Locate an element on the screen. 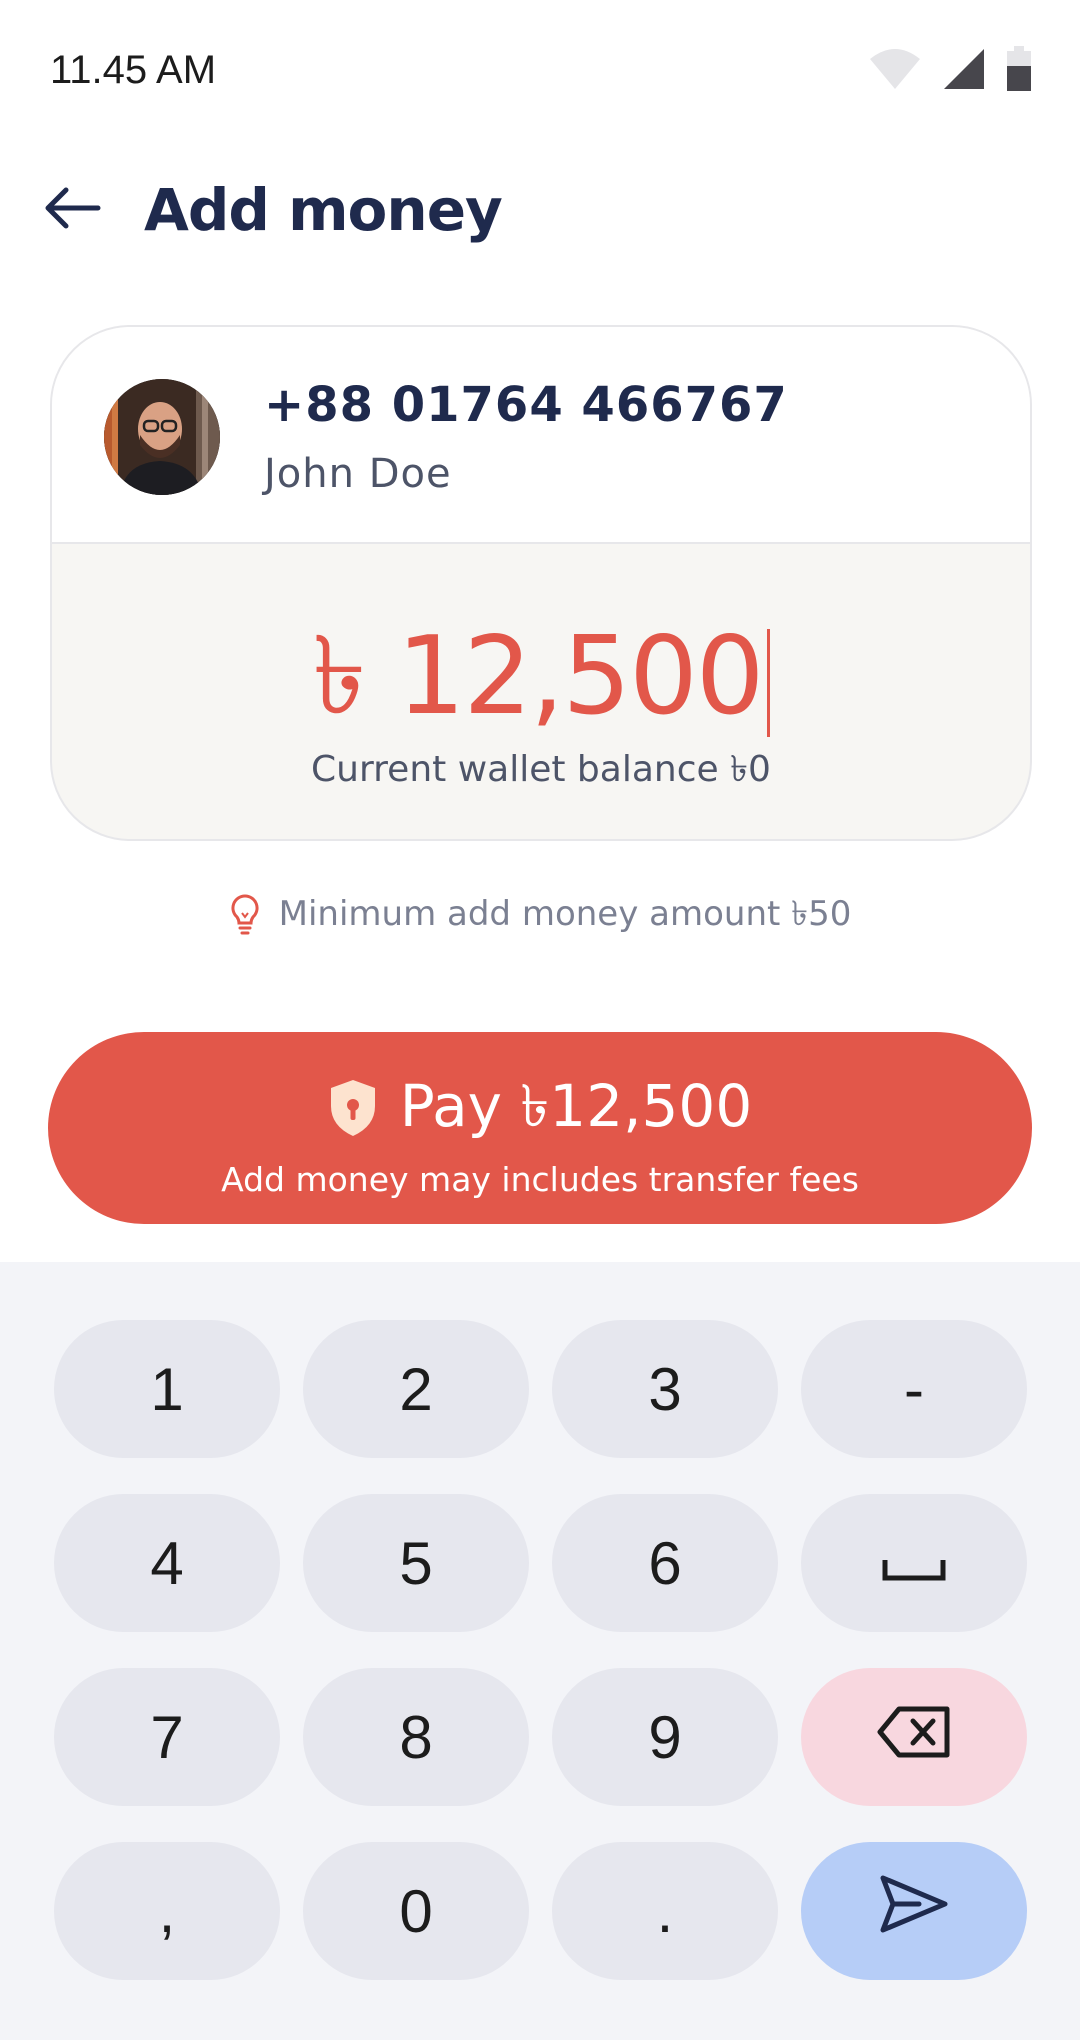 The width and height of the screenshot is (1080, 2040). text-caret is located at coordinates (768, 682).